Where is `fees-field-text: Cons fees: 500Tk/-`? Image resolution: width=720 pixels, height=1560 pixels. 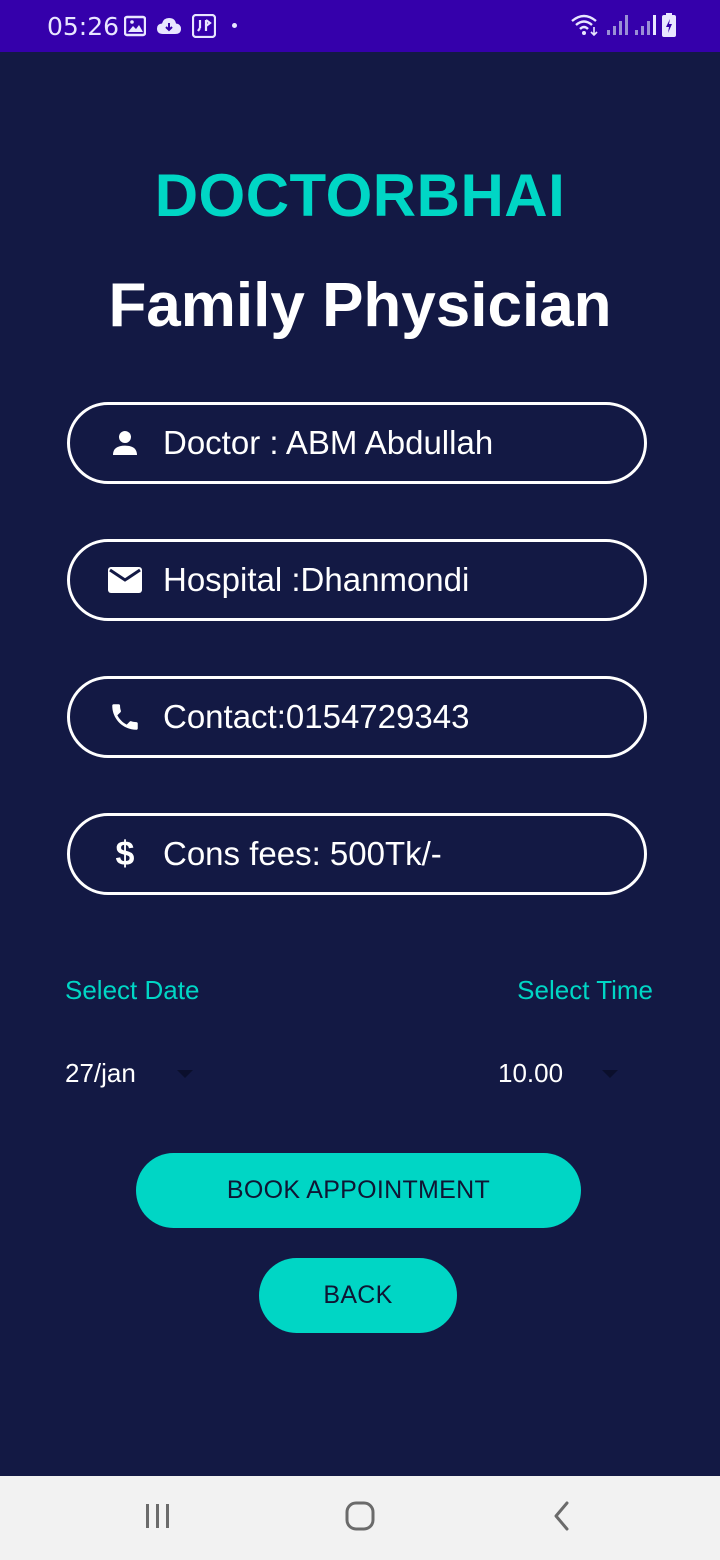
fees-field-text: Cons fees: 500Tk/- is located at coordinates (302, 853).